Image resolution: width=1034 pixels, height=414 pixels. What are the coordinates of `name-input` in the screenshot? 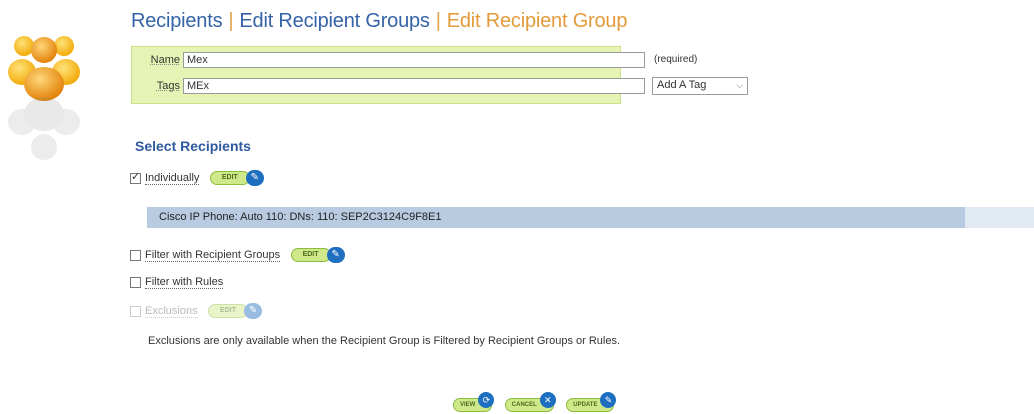 It's located at (414, 60).